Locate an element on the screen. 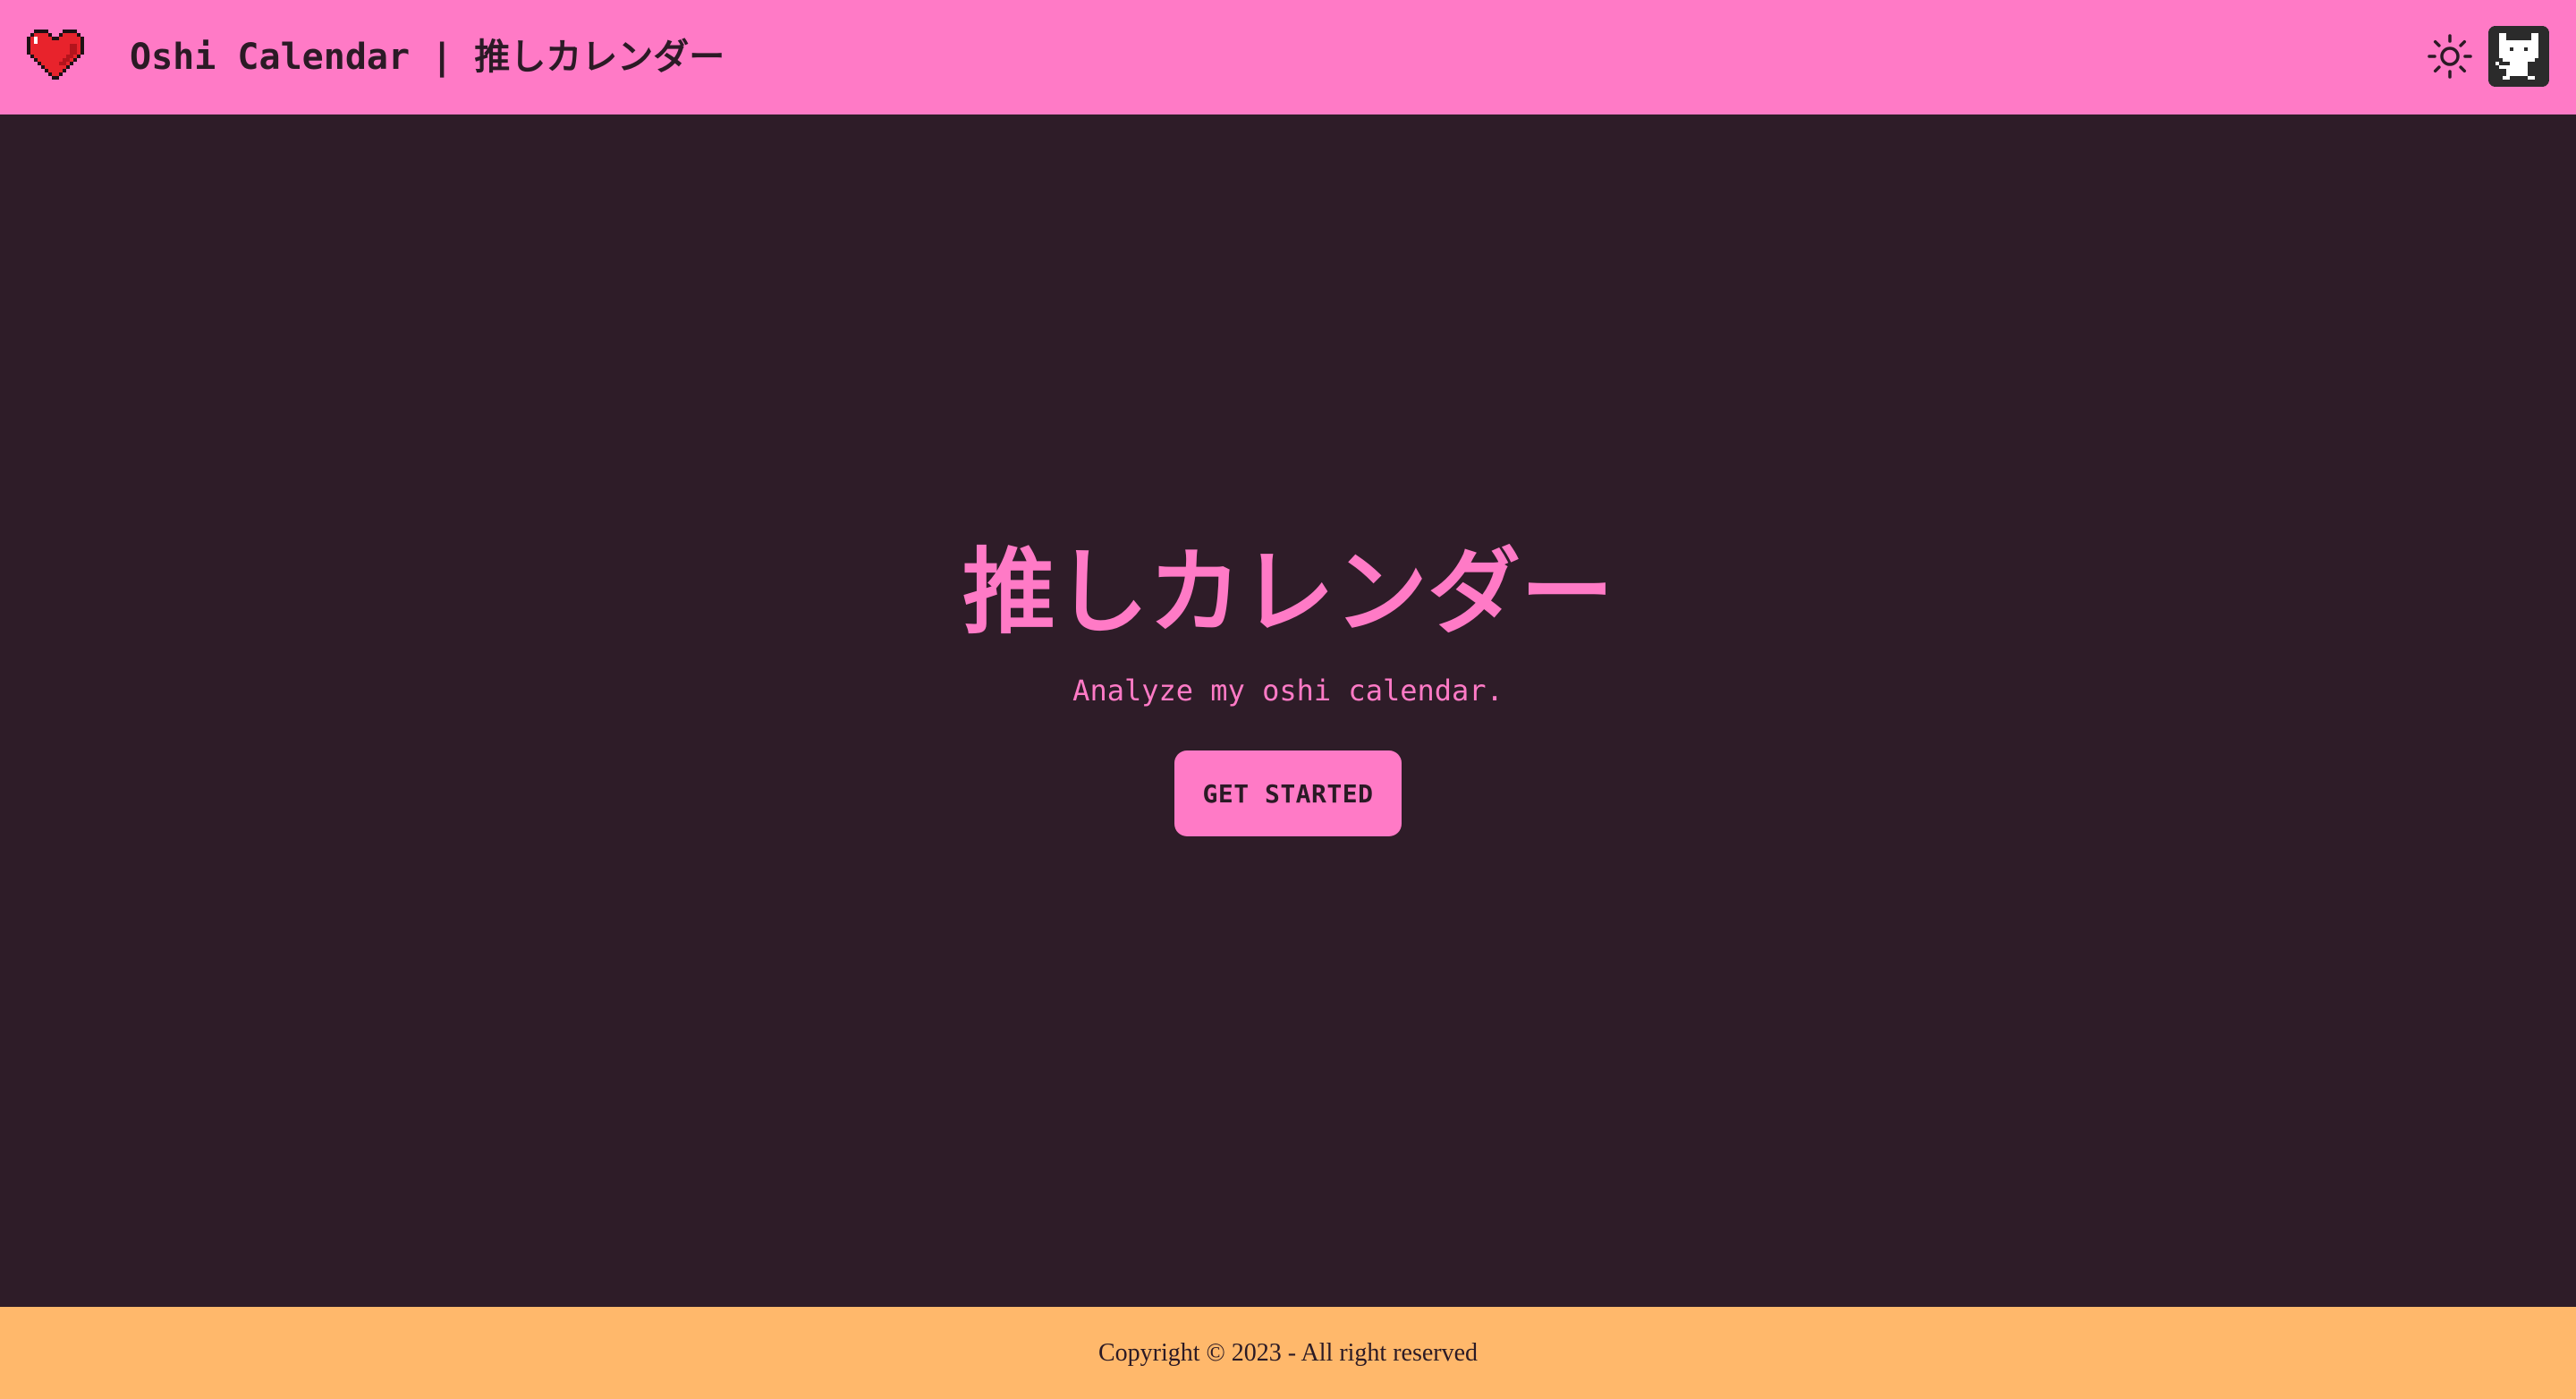 Image resolution: width=2576 pixels, height=1399 pixels. copyright-text: Copyright © 2023 - All right reserved is located at coordinates (1288, 1353).